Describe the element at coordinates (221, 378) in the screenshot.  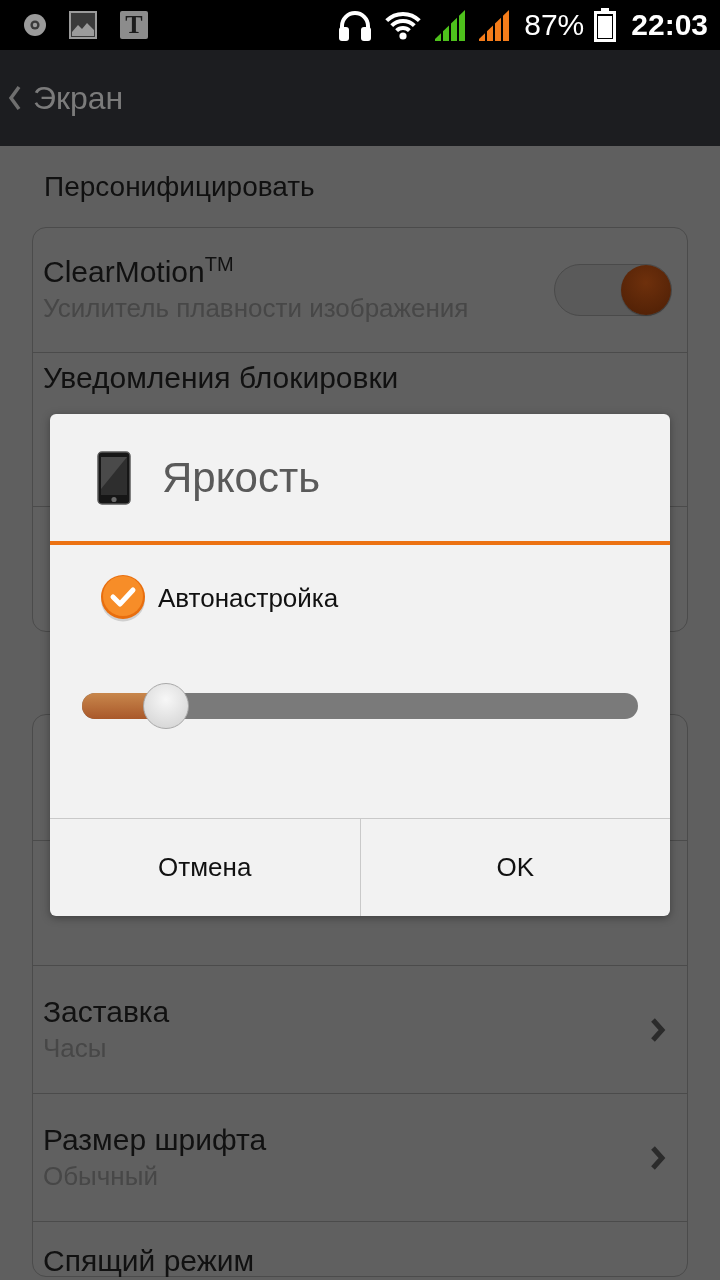
I see `setting-title: Уведомления блокировки` at that location.